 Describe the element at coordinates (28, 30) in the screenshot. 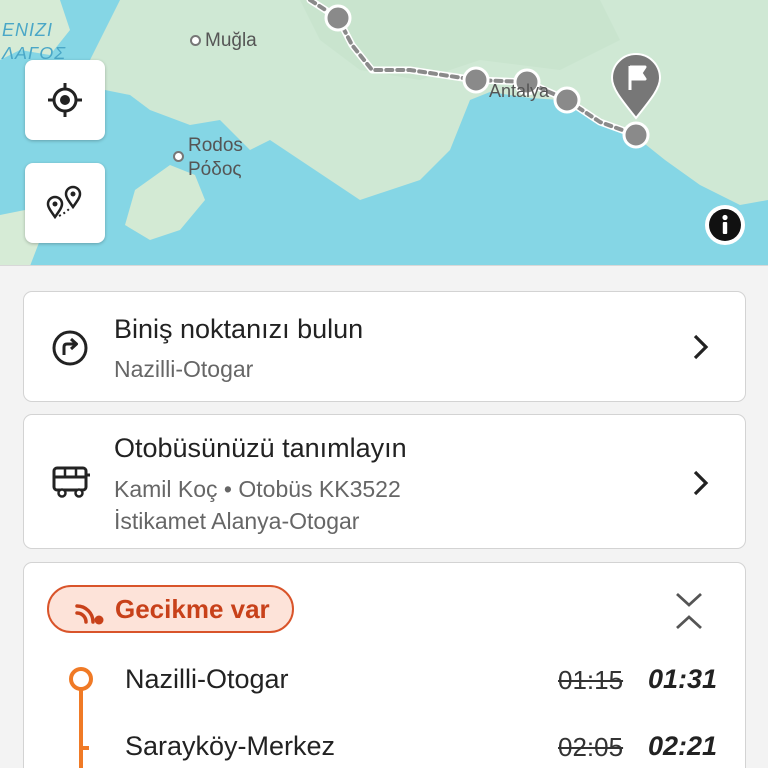

I see `sea-label-1: ENIZI` at that location.